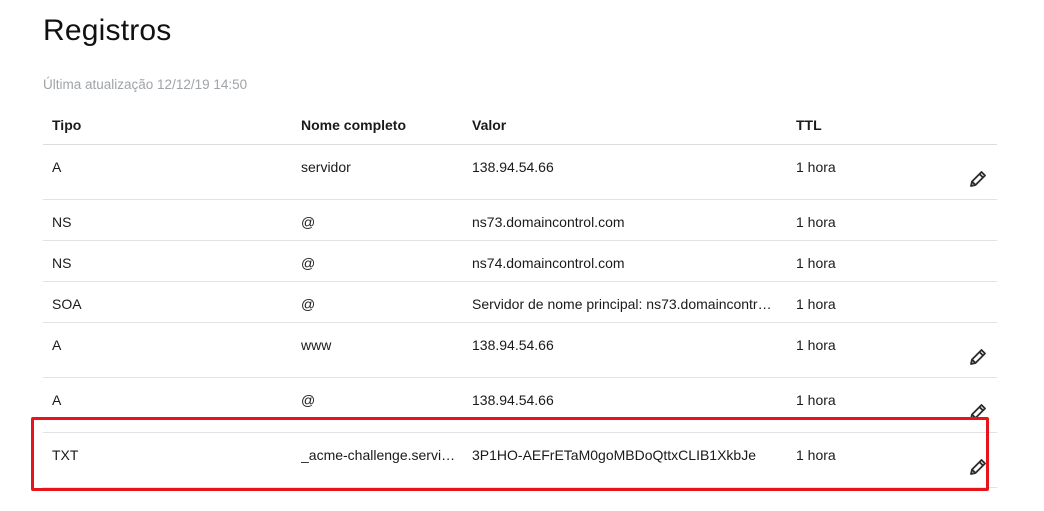 The image size is (1044, 511). I want to click on record-name: servidor, so click(326, 167).